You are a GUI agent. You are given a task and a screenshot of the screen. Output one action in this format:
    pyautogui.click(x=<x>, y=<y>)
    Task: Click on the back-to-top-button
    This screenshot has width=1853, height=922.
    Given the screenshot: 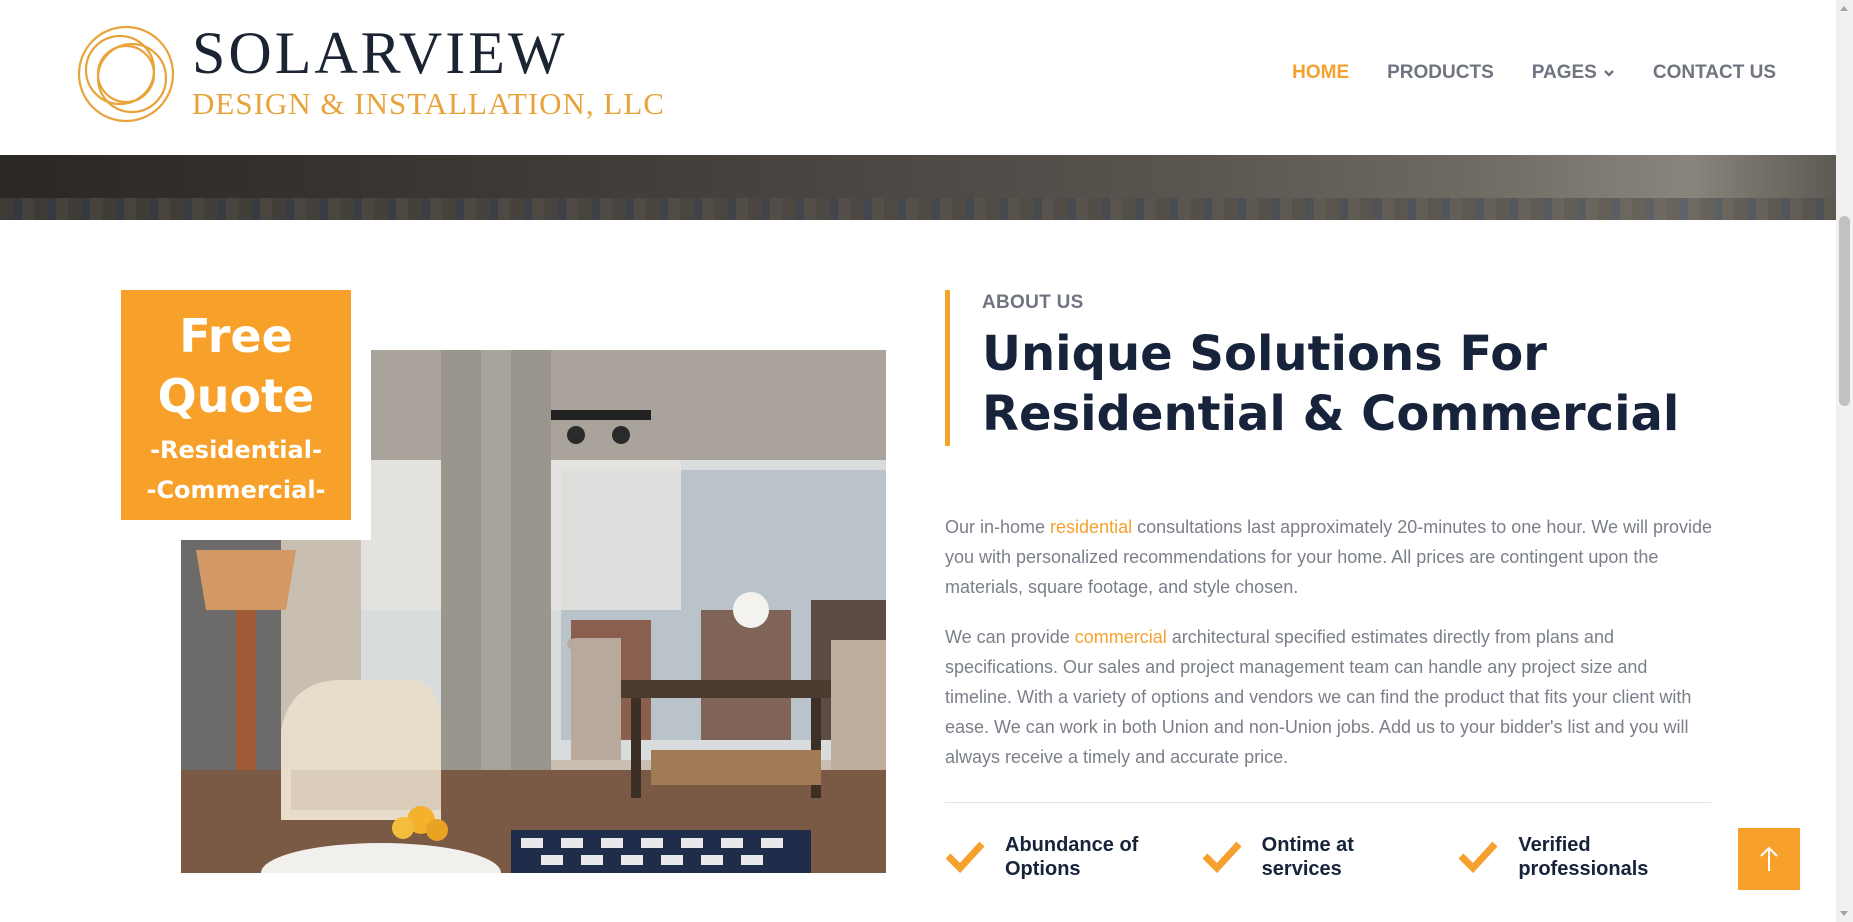 What is the action you would take?
    pyautogui.click(x=1769, y=859)
    